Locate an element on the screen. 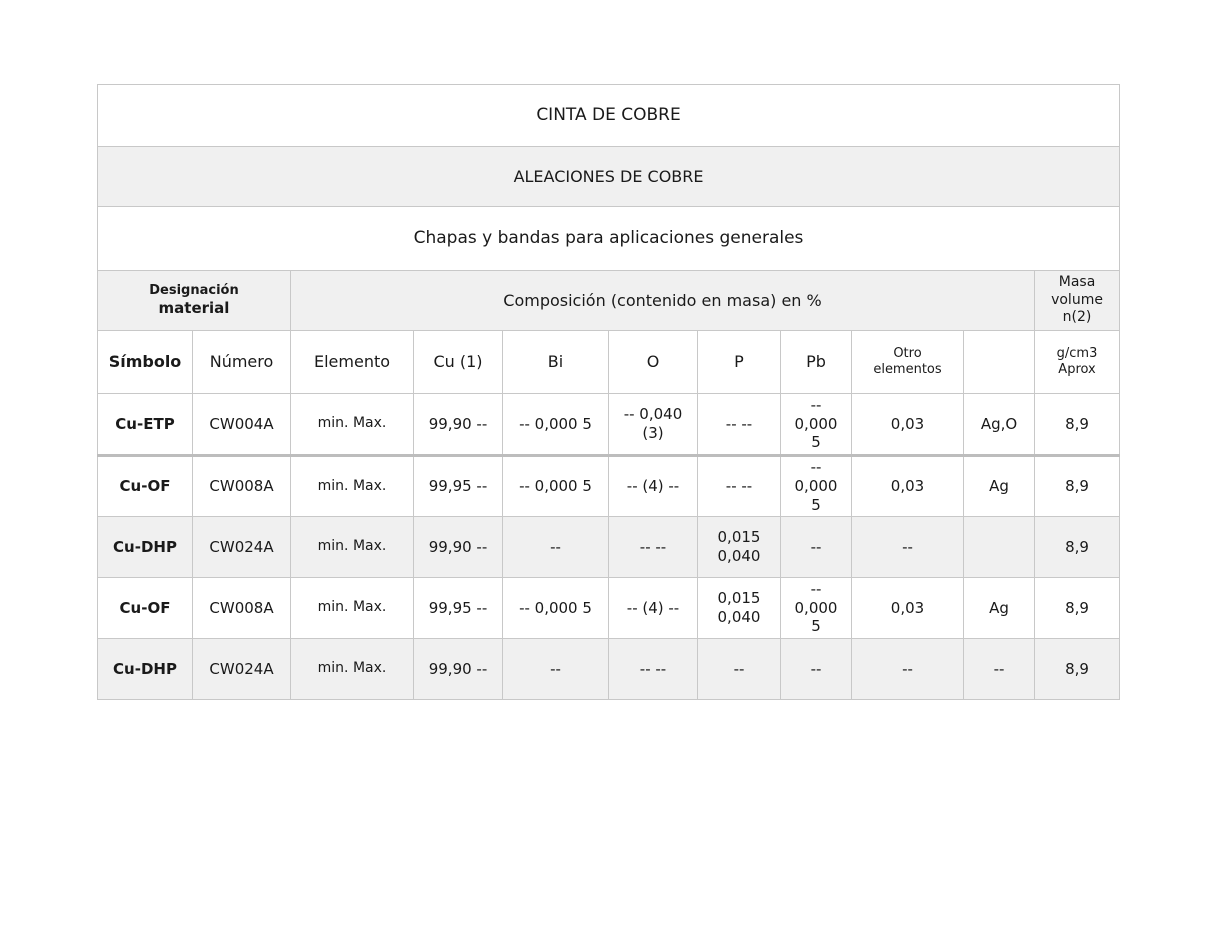 This screenshot has height=930, width=1208. mass-header-line2: volume is located at coordinates (1077, 299).